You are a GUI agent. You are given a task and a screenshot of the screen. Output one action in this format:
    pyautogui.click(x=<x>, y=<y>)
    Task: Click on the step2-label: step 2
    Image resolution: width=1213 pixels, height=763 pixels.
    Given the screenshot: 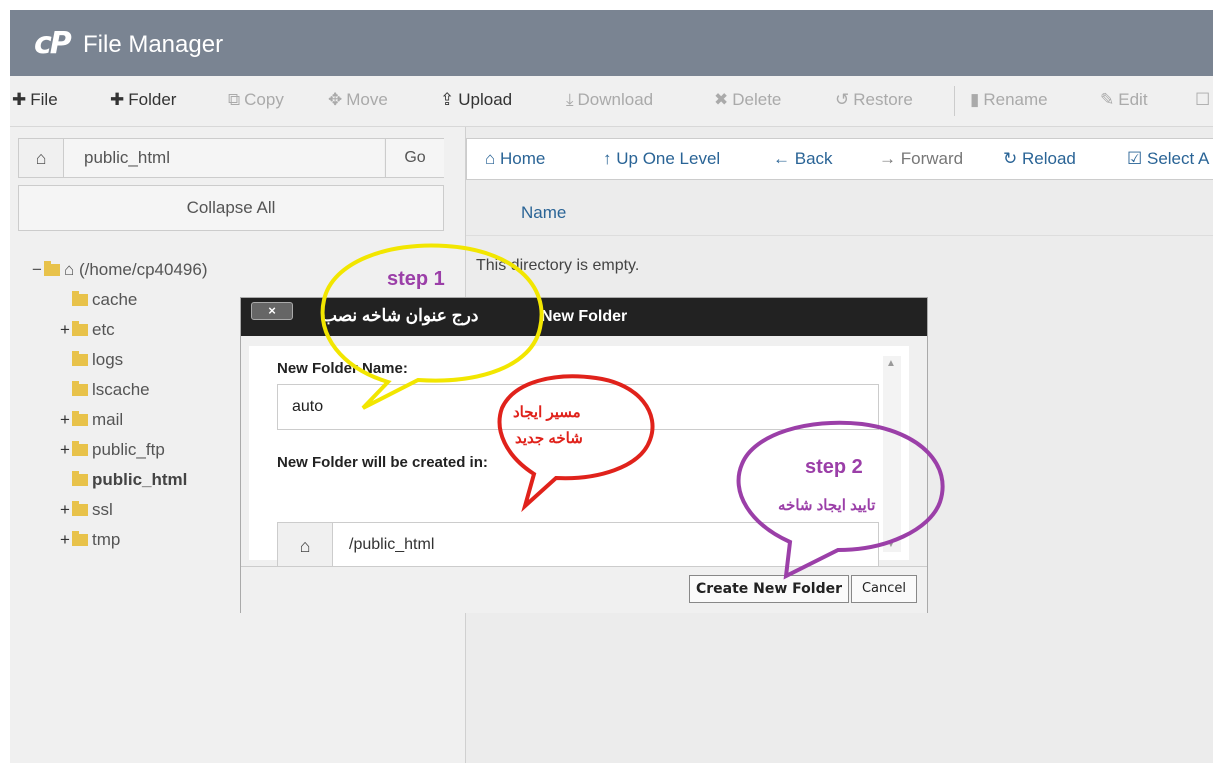 What is the action you would take?
    pyautogui.click(x=834, y=467)
    